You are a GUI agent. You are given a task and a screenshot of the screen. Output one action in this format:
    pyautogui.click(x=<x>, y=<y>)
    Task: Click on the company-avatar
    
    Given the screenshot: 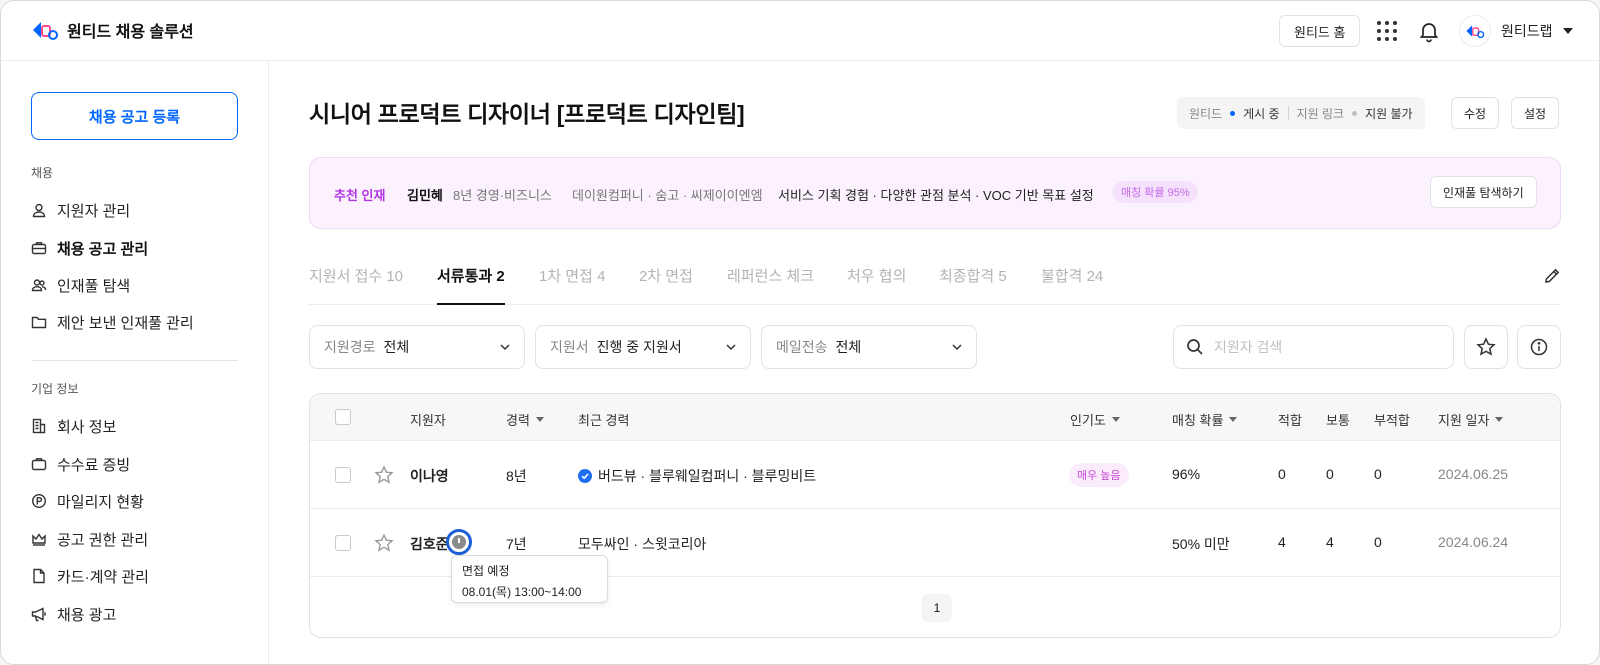 What is the action you would take?
    pyautogui.click(x=1475, y=31)
    